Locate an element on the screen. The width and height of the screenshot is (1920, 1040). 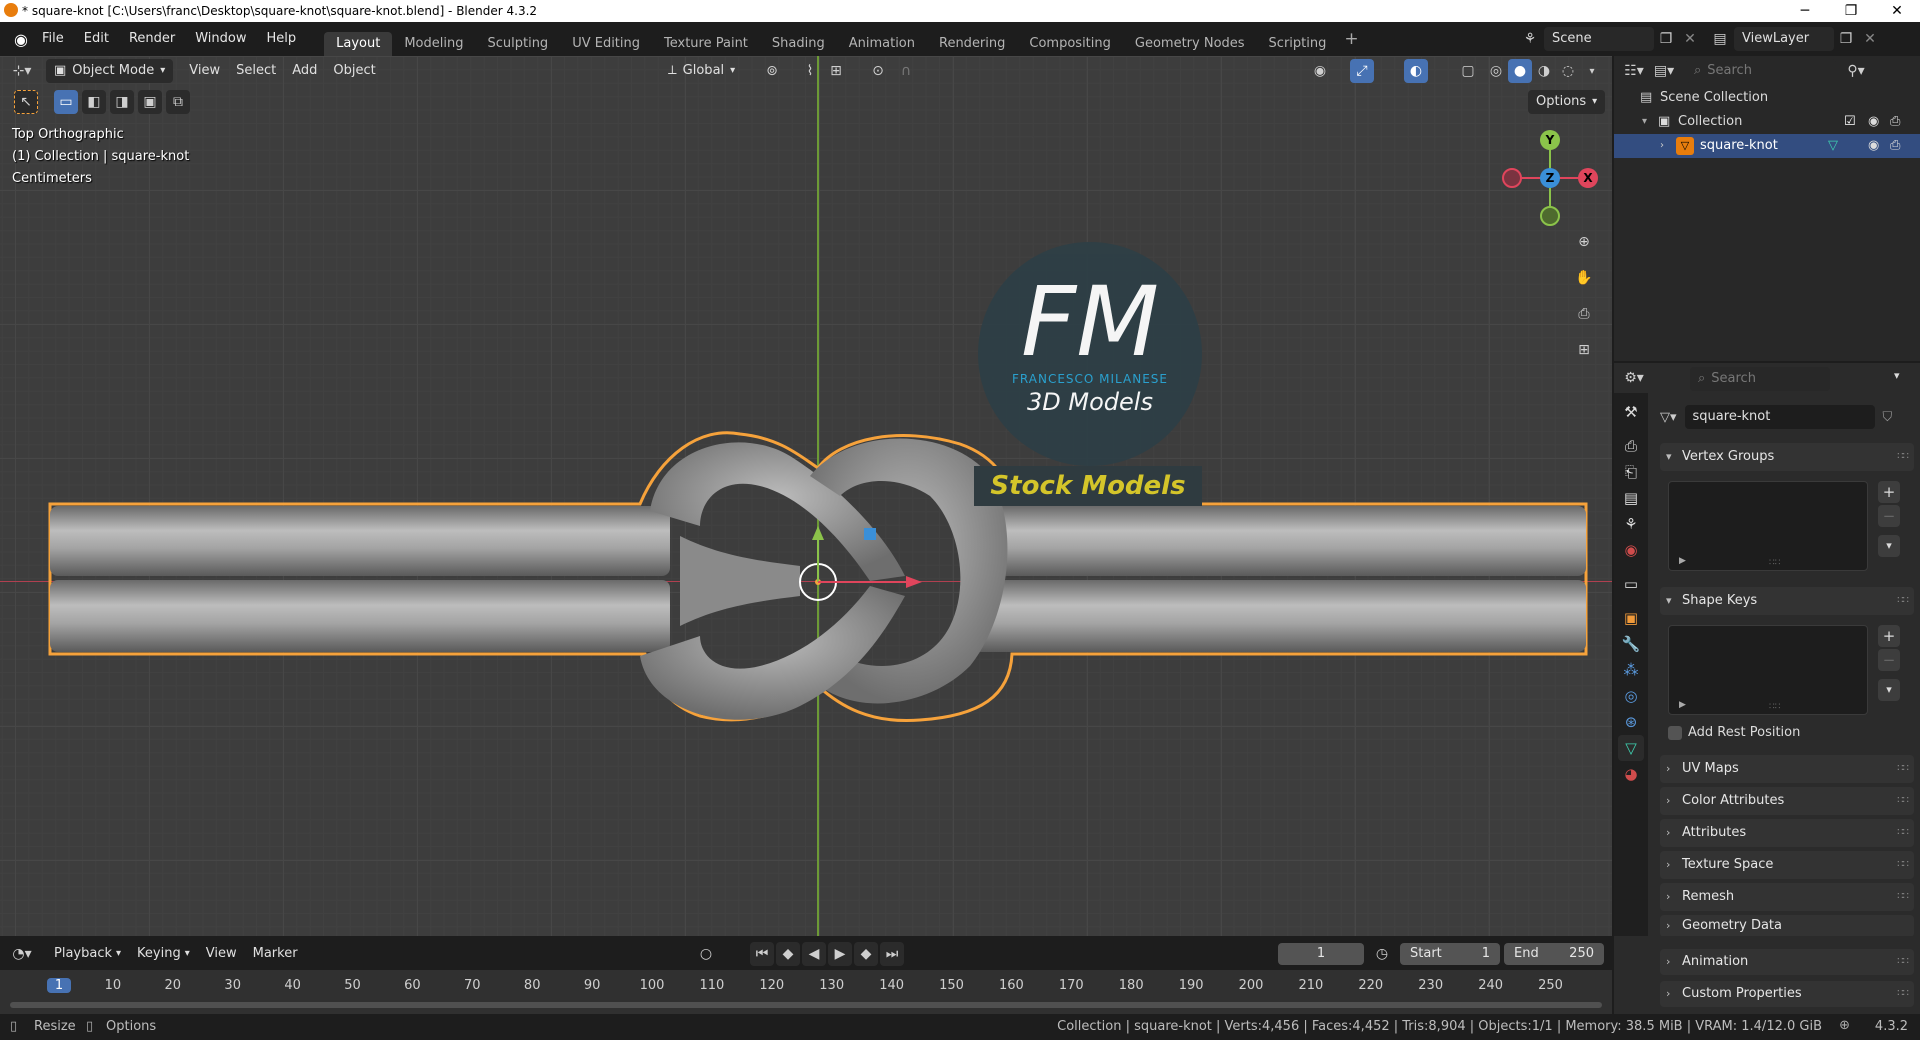
mesh-name-field: square-knot is located at coordinates (1779, 417).